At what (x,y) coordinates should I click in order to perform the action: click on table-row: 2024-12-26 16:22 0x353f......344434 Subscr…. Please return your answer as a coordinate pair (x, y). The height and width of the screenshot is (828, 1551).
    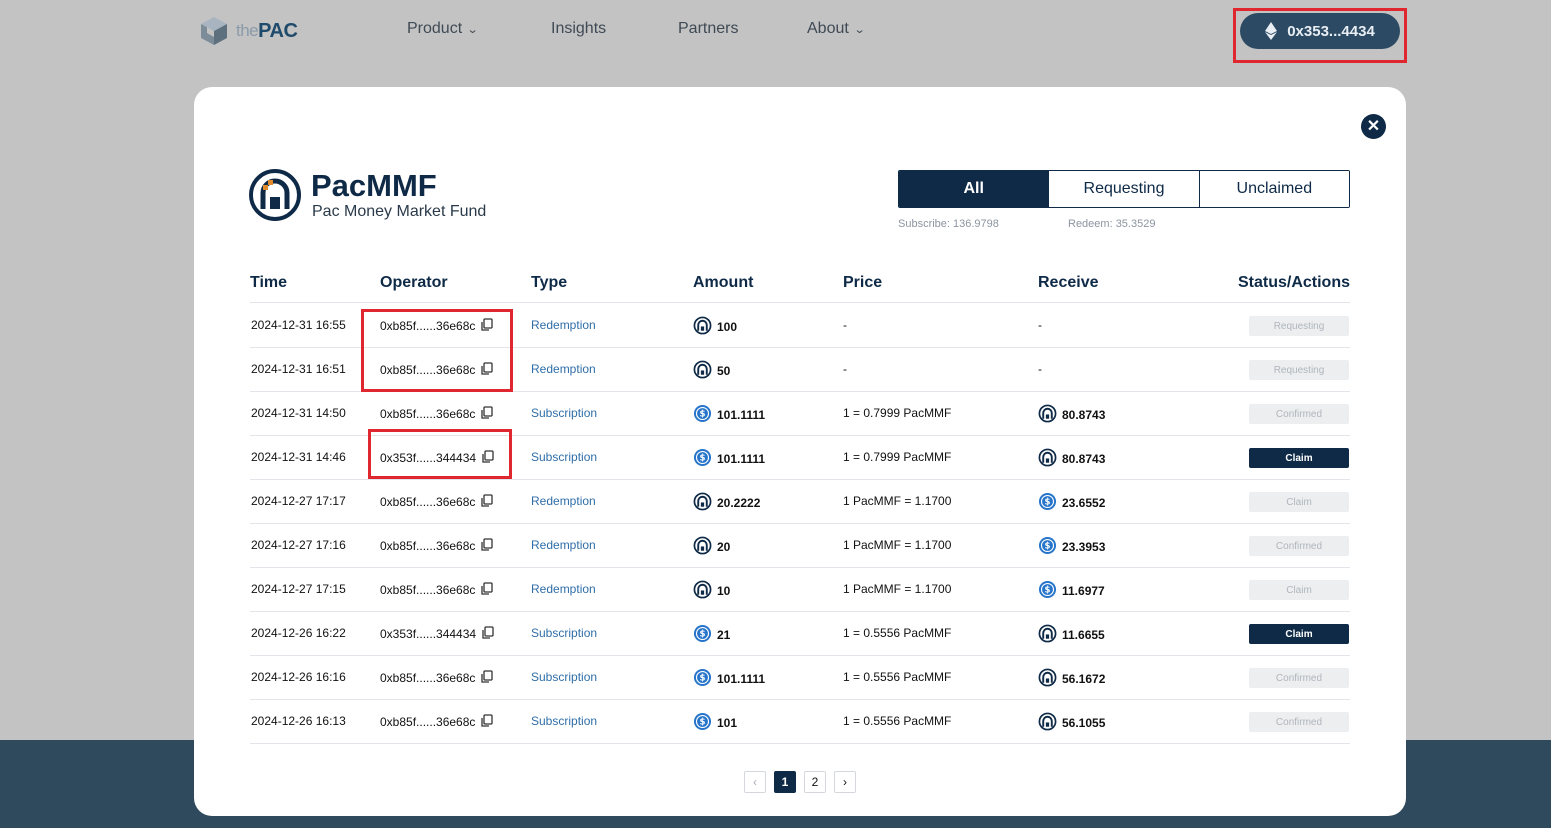
    Looking at the image, I should click on (800, 634).